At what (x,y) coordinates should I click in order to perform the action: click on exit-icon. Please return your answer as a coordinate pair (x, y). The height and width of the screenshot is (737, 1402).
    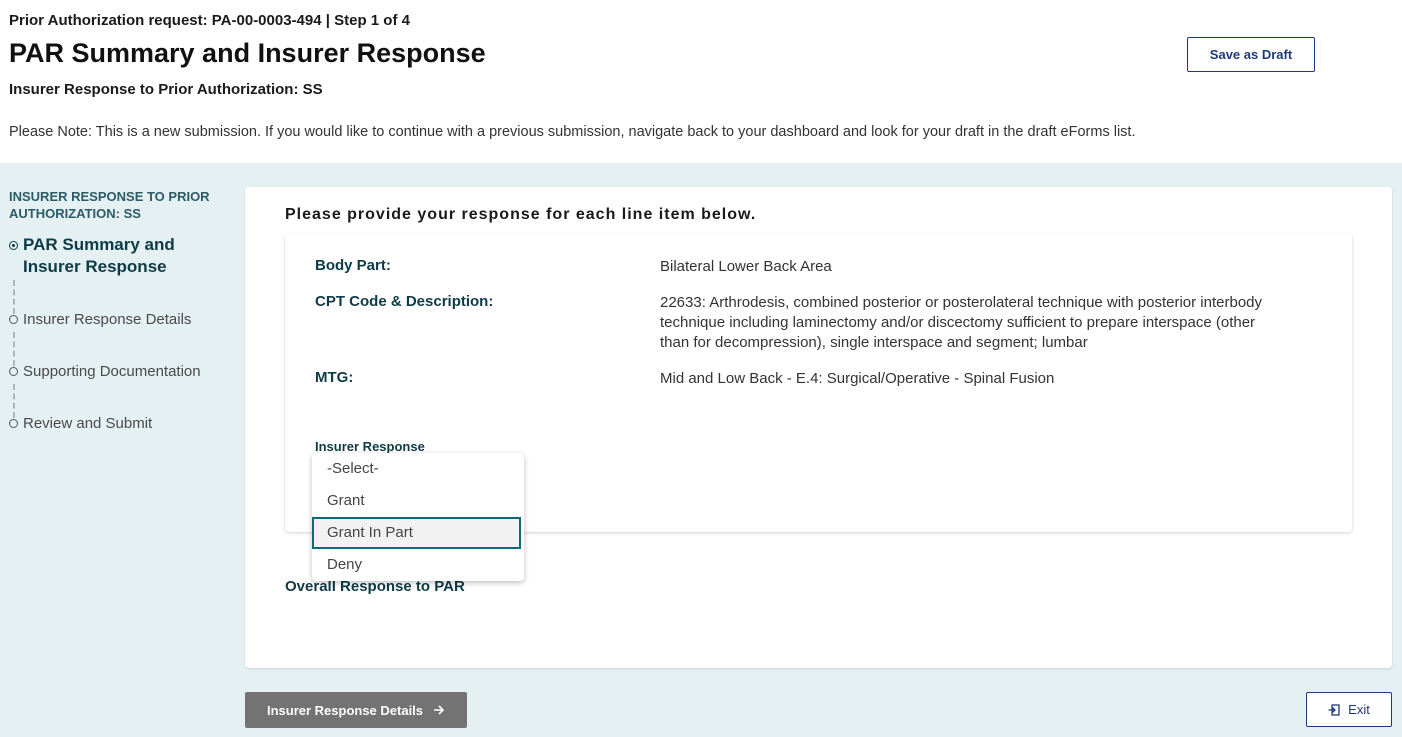
    Looking at the image, I should click on (1334, 709).